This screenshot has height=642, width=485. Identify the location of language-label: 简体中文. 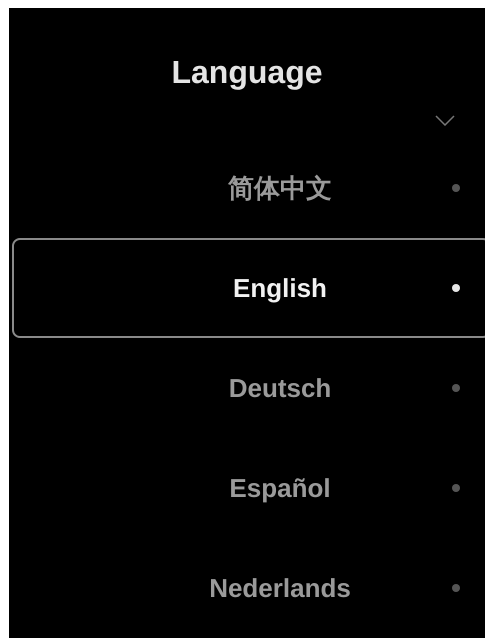
(280, 188).